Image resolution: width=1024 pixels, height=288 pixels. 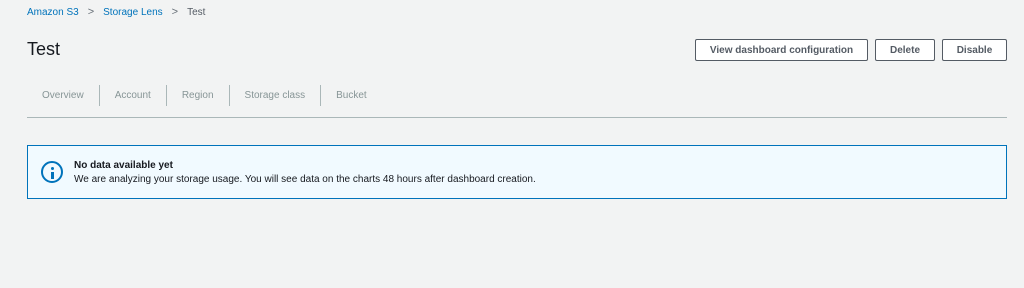 I want to click on disable-button: Disable, so click(x=974, y=50).